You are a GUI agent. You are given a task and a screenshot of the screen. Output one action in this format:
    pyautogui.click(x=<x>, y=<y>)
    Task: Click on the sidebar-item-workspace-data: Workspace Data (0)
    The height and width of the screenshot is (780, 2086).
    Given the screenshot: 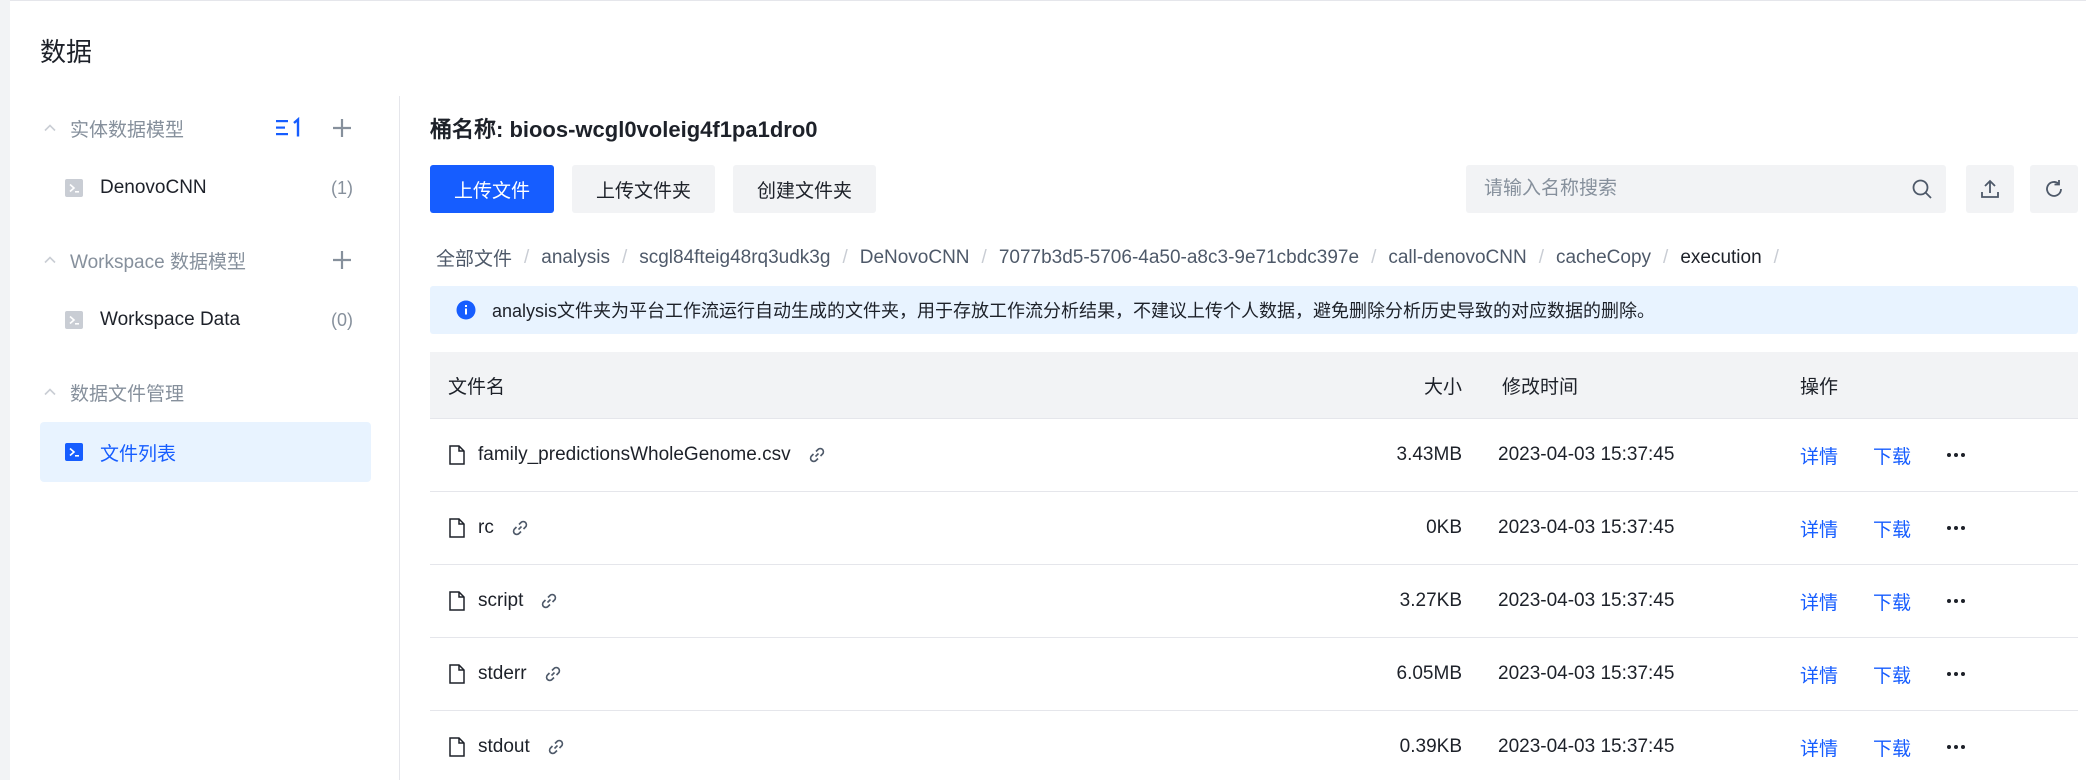 What is the action you would take?
    pyautogui.click(x=205, y=320)
    